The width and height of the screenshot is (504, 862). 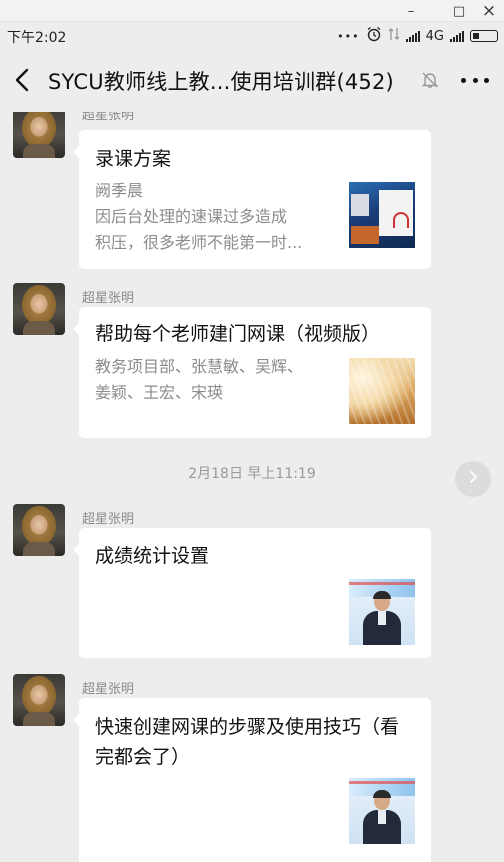 What do you see at coordinates (434, 36) in the screenshot?
I see `network-type-label: 4G` at bounding box center [434, 36].